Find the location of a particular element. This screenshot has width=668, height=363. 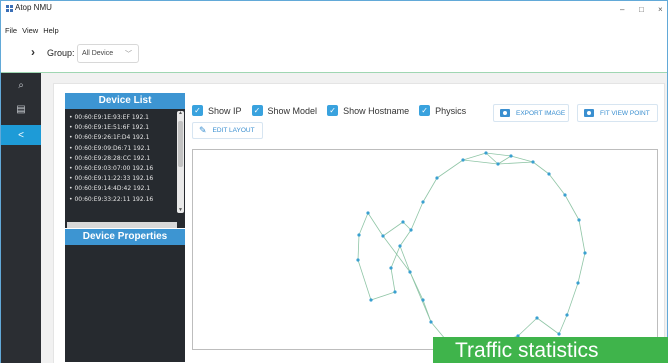

app-logo-icon is located at coordinates (9, 8).